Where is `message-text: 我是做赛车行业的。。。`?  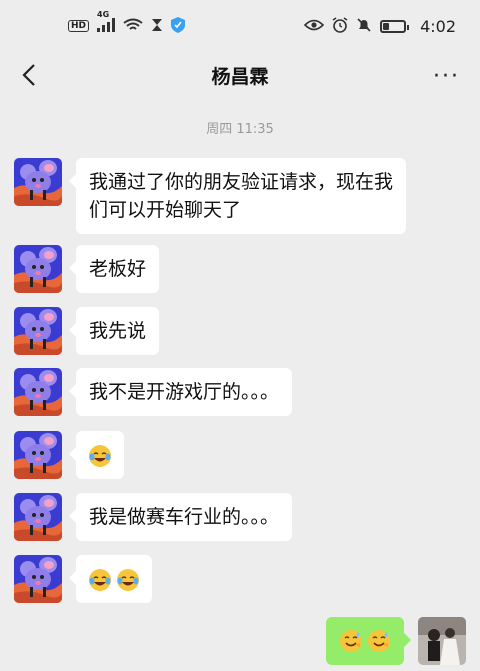 message-text: 我是做赛车行业的。。。 is located at coordinates (184, 517).